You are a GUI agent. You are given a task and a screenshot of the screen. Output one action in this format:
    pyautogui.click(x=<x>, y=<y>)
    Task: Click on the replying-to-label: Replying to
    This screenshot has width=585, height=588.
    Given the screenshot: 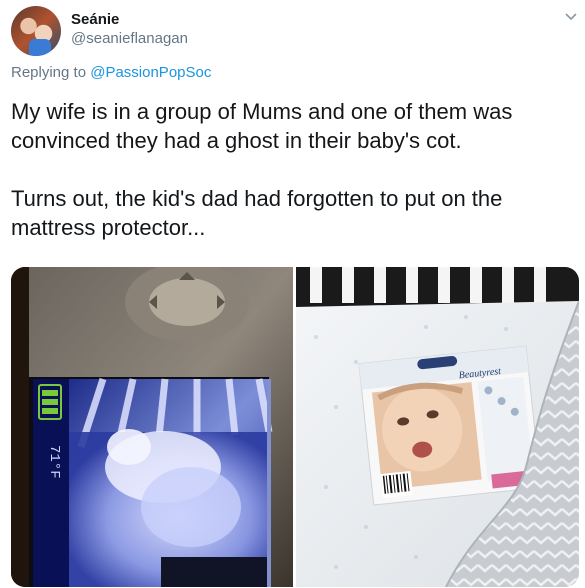 What is the action you would take?
    pyautogui.click(x=49, y=72)
    